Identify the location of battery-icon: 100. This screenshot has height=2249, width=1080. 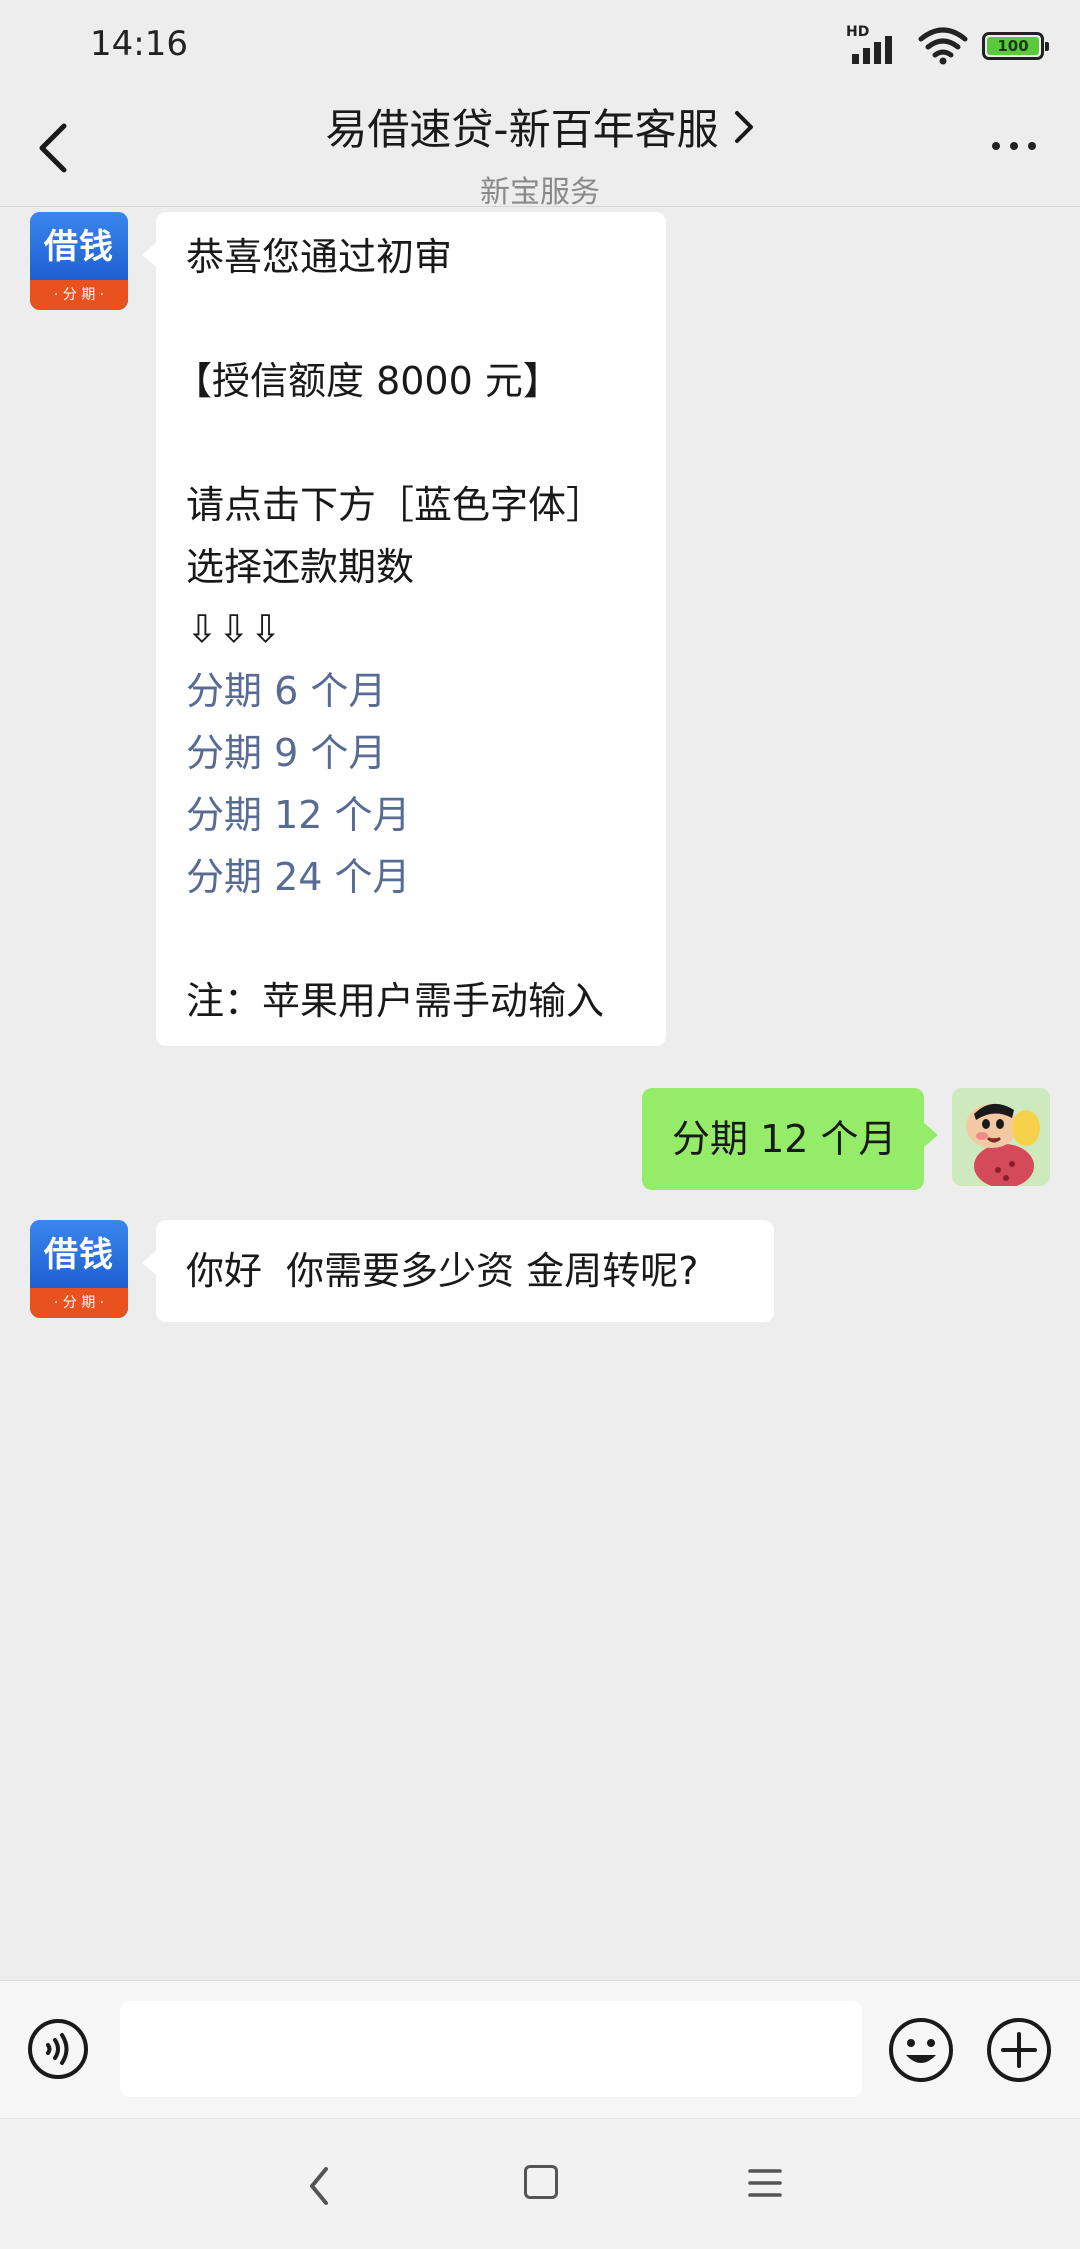
(1015, 46).